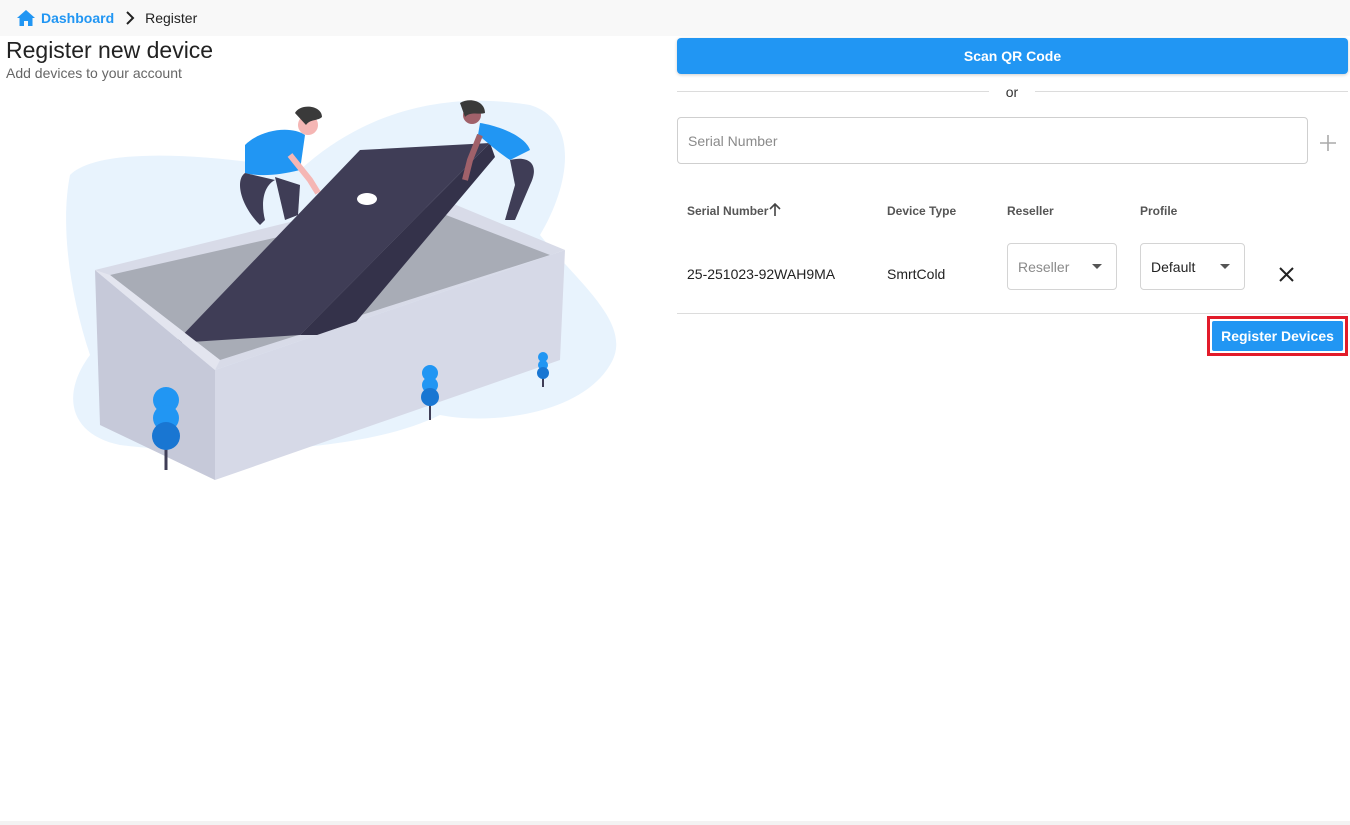 This screenshot has height=825, width=1350. I want to click on serial-number-input, so click(992, 140).